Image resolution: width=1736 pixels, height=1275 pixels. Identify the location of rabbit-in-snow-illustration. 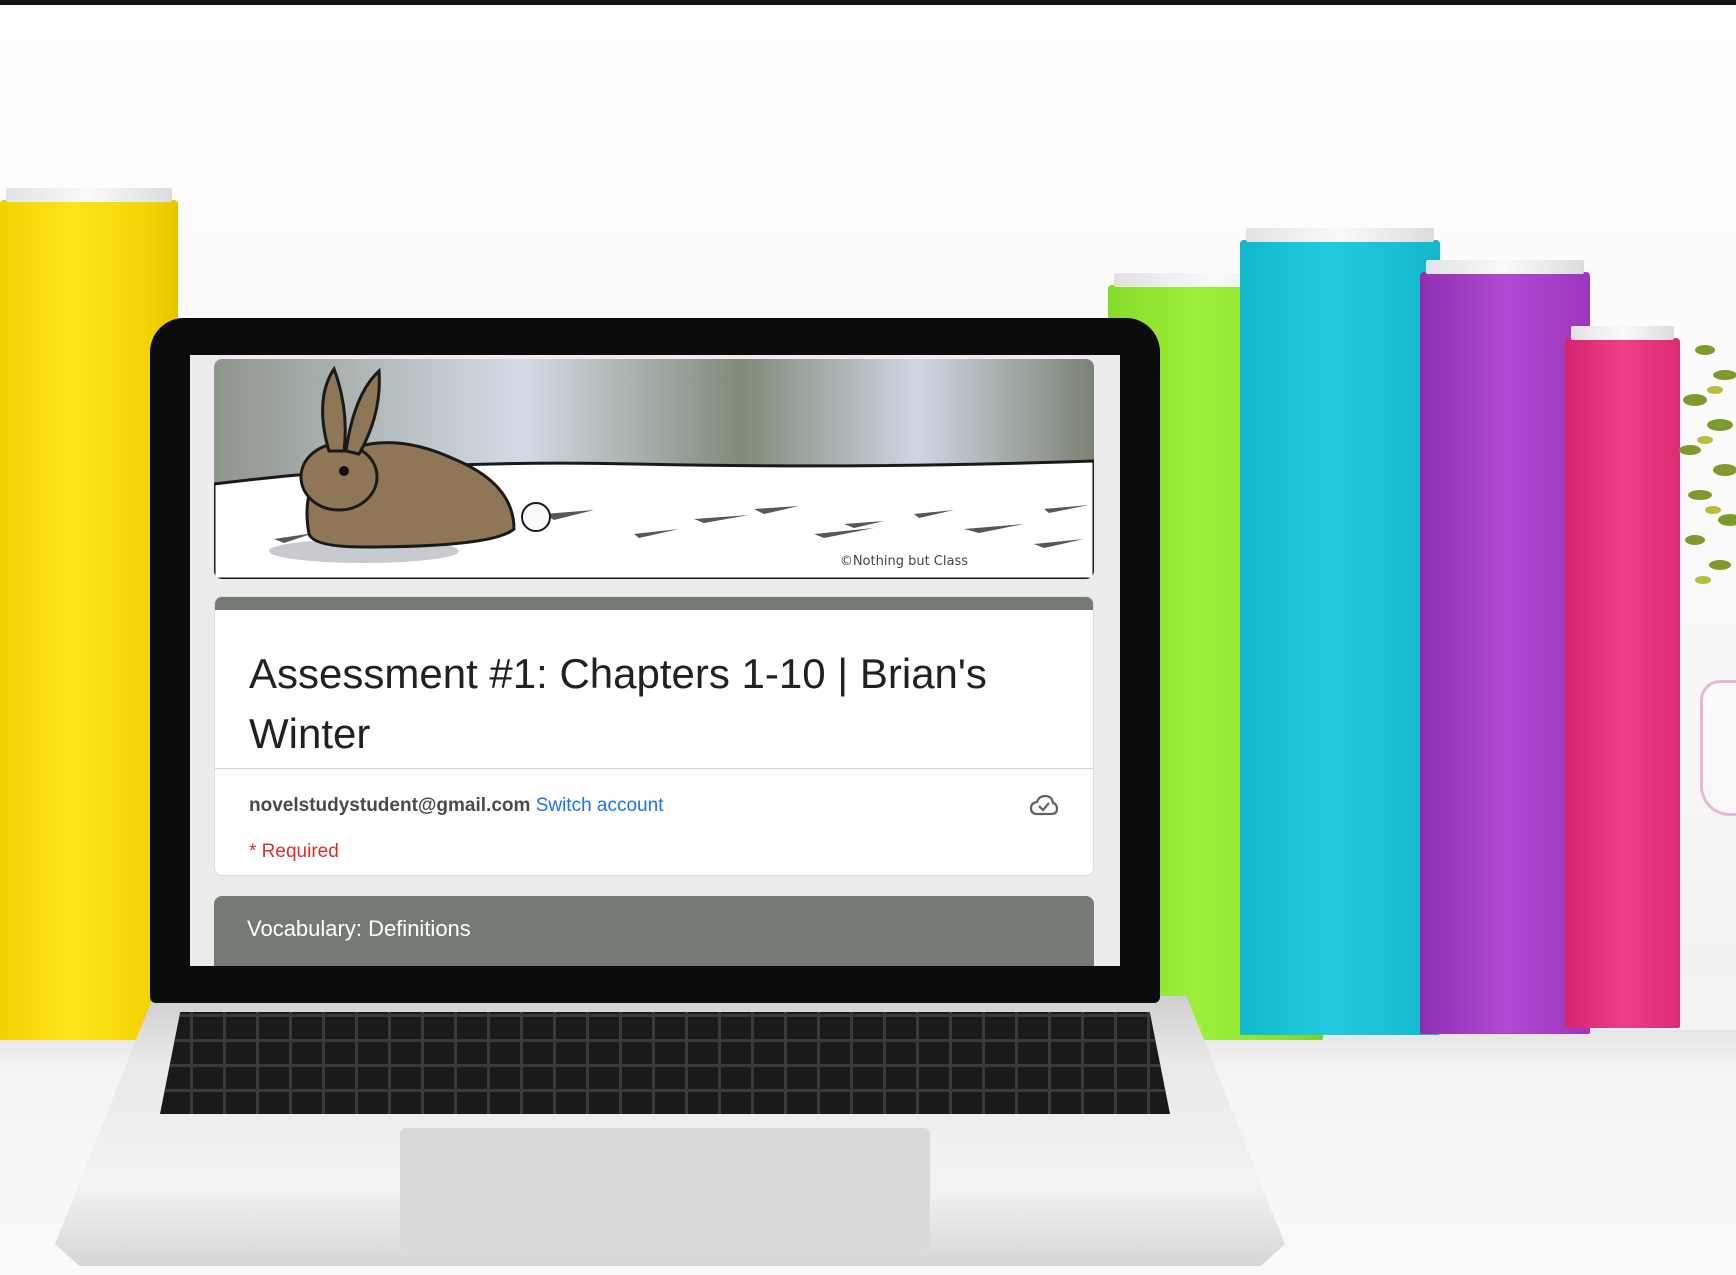
(654, 469).